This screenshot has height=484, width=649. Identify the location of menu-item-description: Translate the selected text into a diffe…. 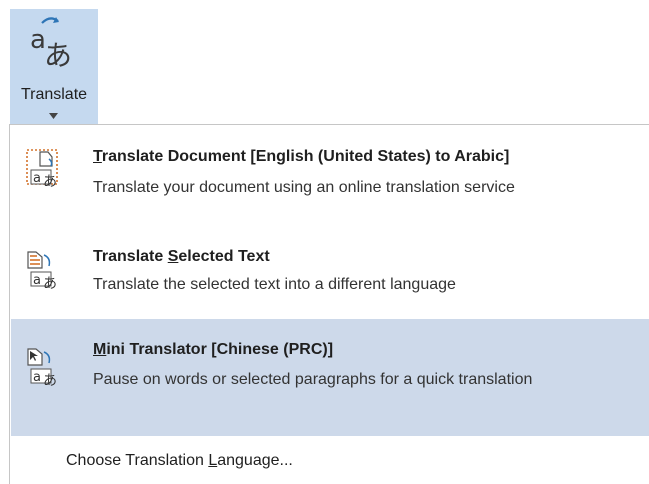
(274, 284).